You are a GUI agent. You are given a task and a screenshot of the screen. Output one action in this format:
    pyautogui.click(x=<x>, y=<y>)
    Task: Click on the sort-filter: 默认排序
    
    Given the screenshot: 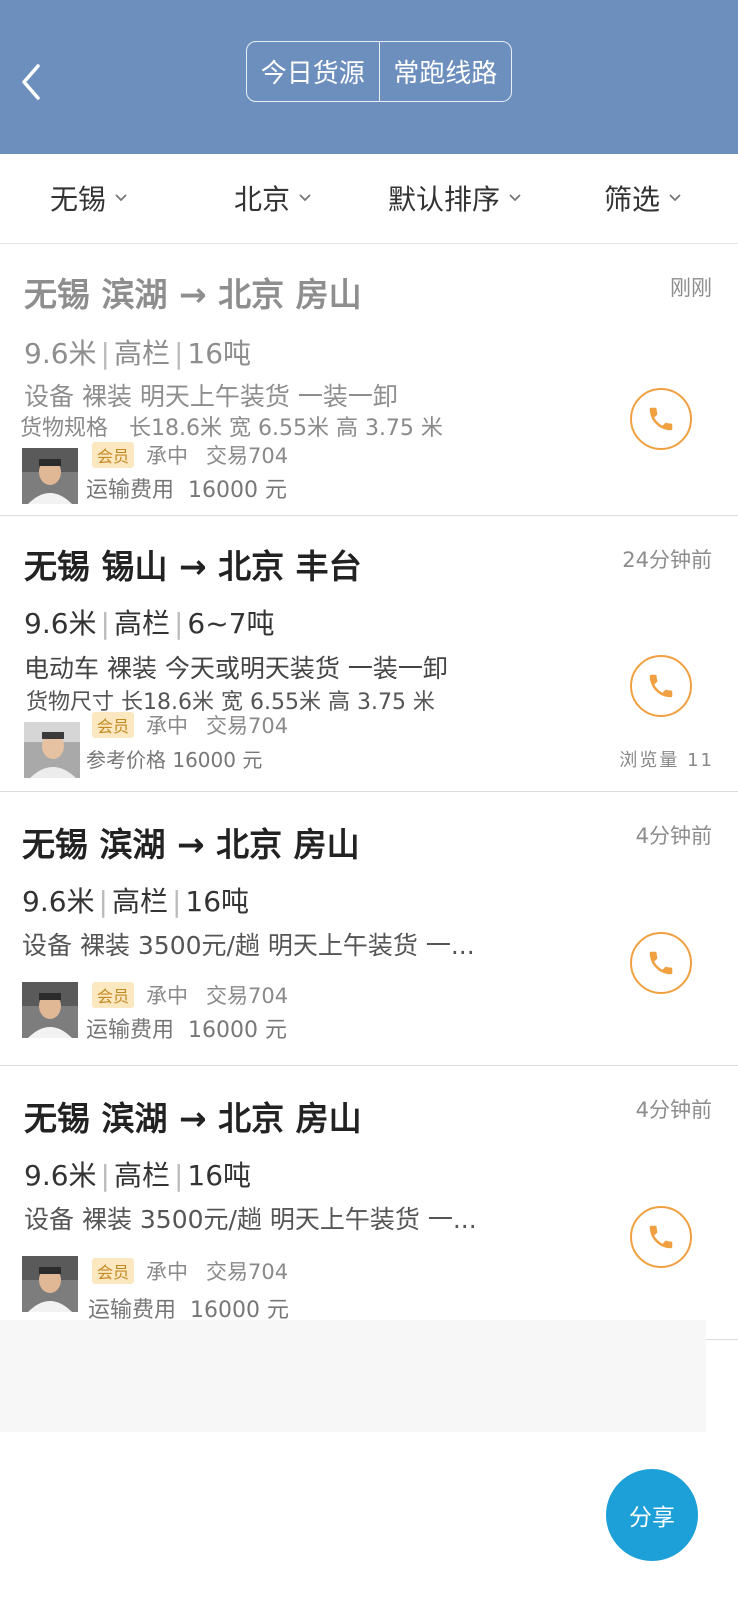 What is the action you would take?
    pyautogui.click(x=455, y=198)
    